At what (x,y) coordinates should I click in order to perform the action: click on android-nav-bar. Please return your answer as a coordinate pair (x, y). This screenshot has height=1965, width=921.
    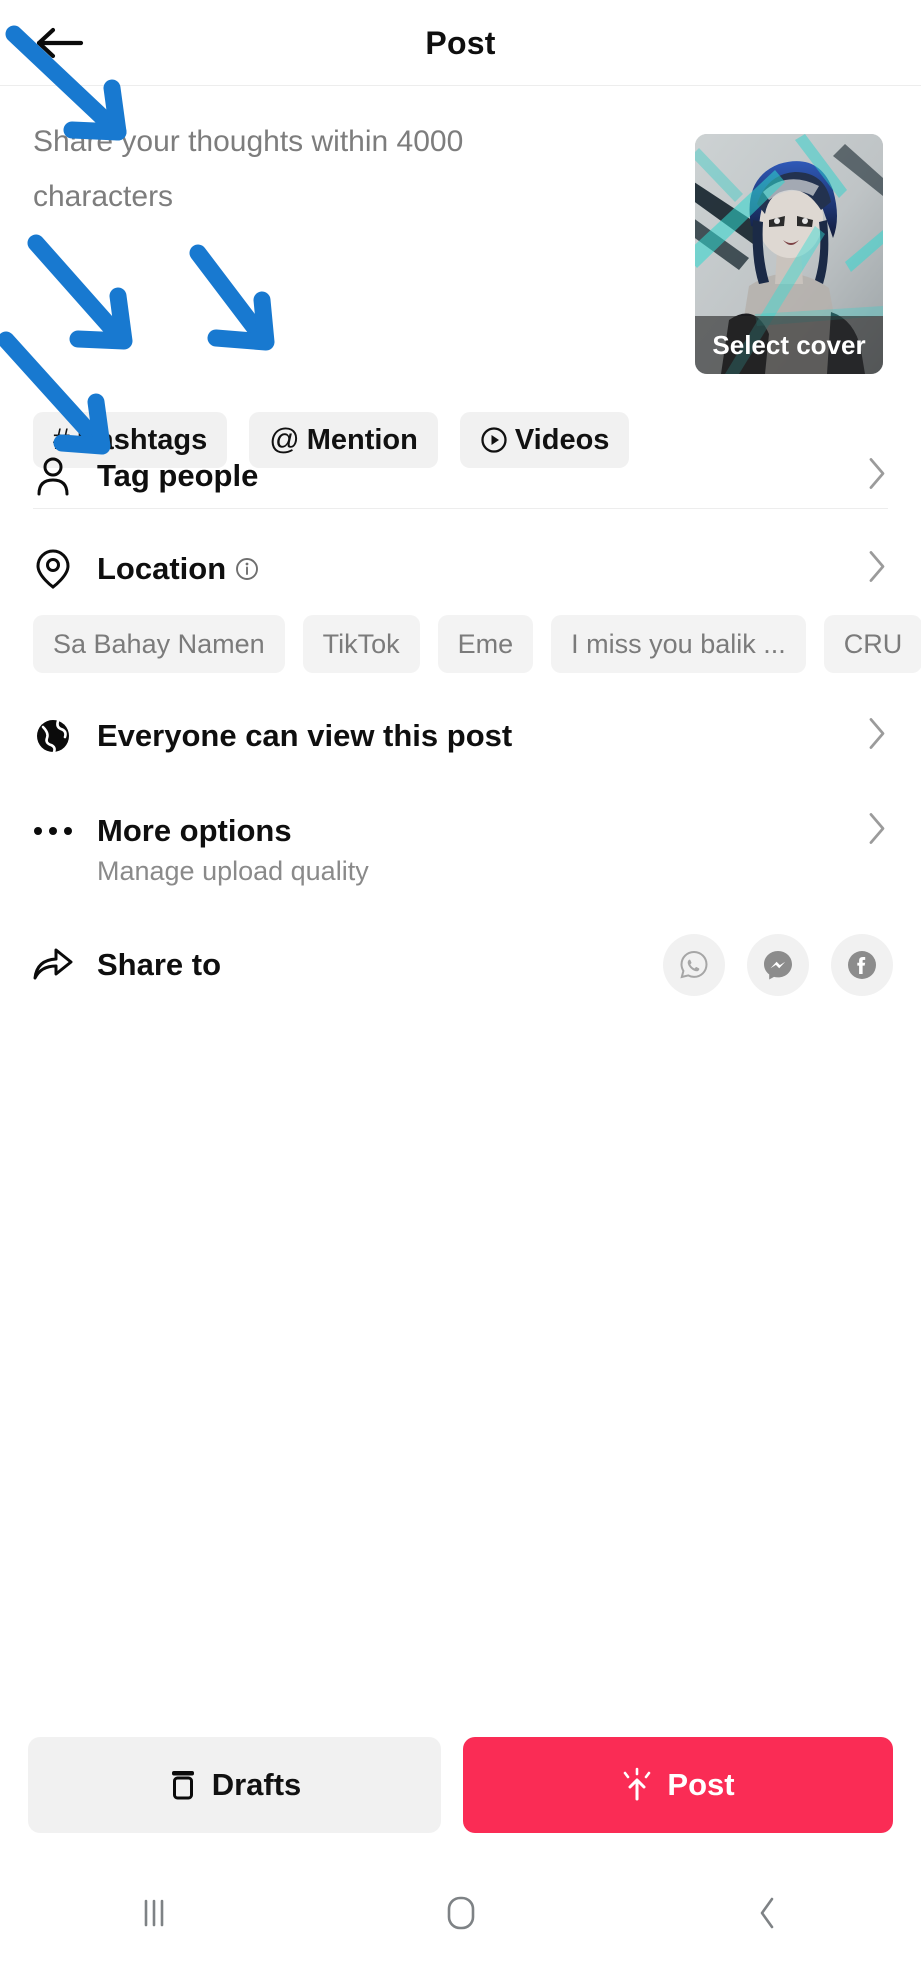
    Looking at the image, I should click on (460, 1912).